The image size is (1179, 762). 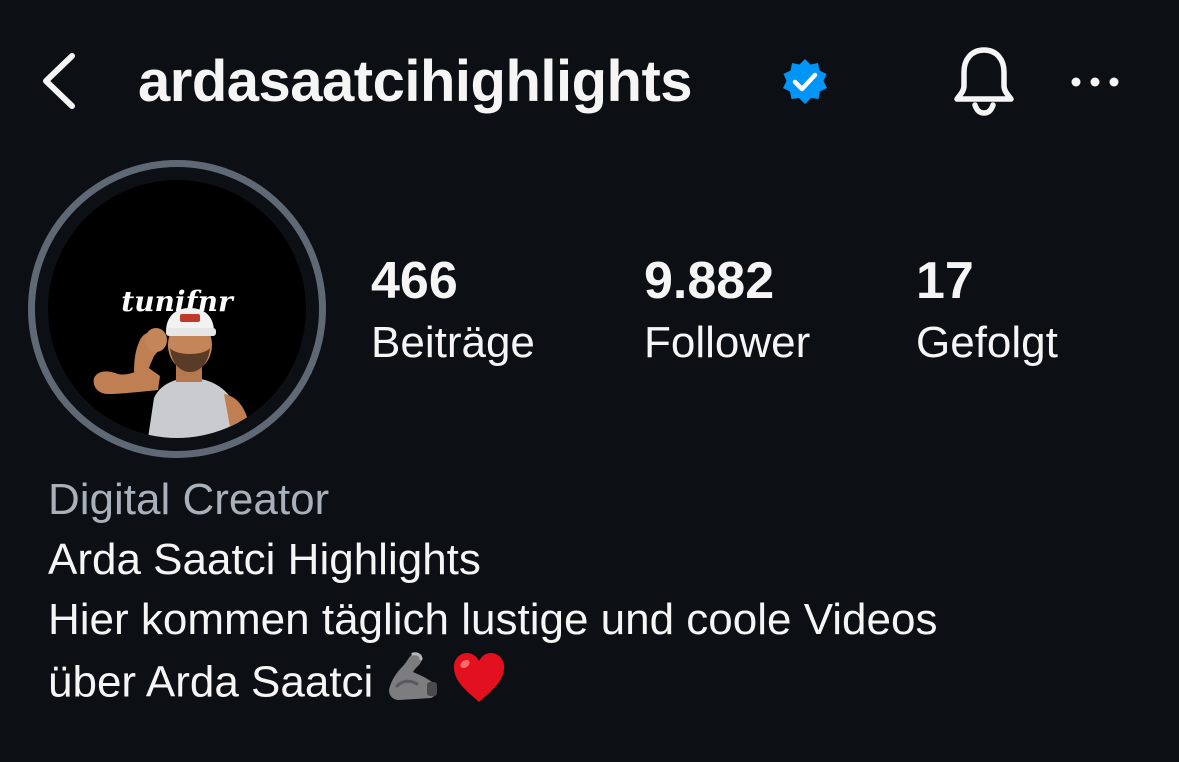 What do you see at coordinates (987, 342) in the screenshot?
I see `following-label: Gefolgt` at bounding box center [987, 342].